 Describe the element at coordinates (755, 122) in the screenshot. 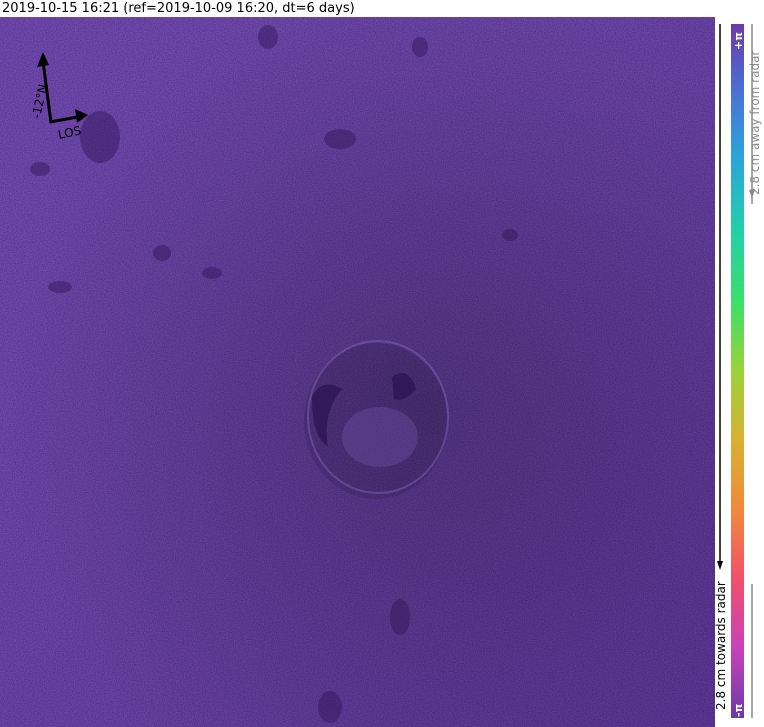

I see `away-label: 2.8 cm away from radar` at that location.